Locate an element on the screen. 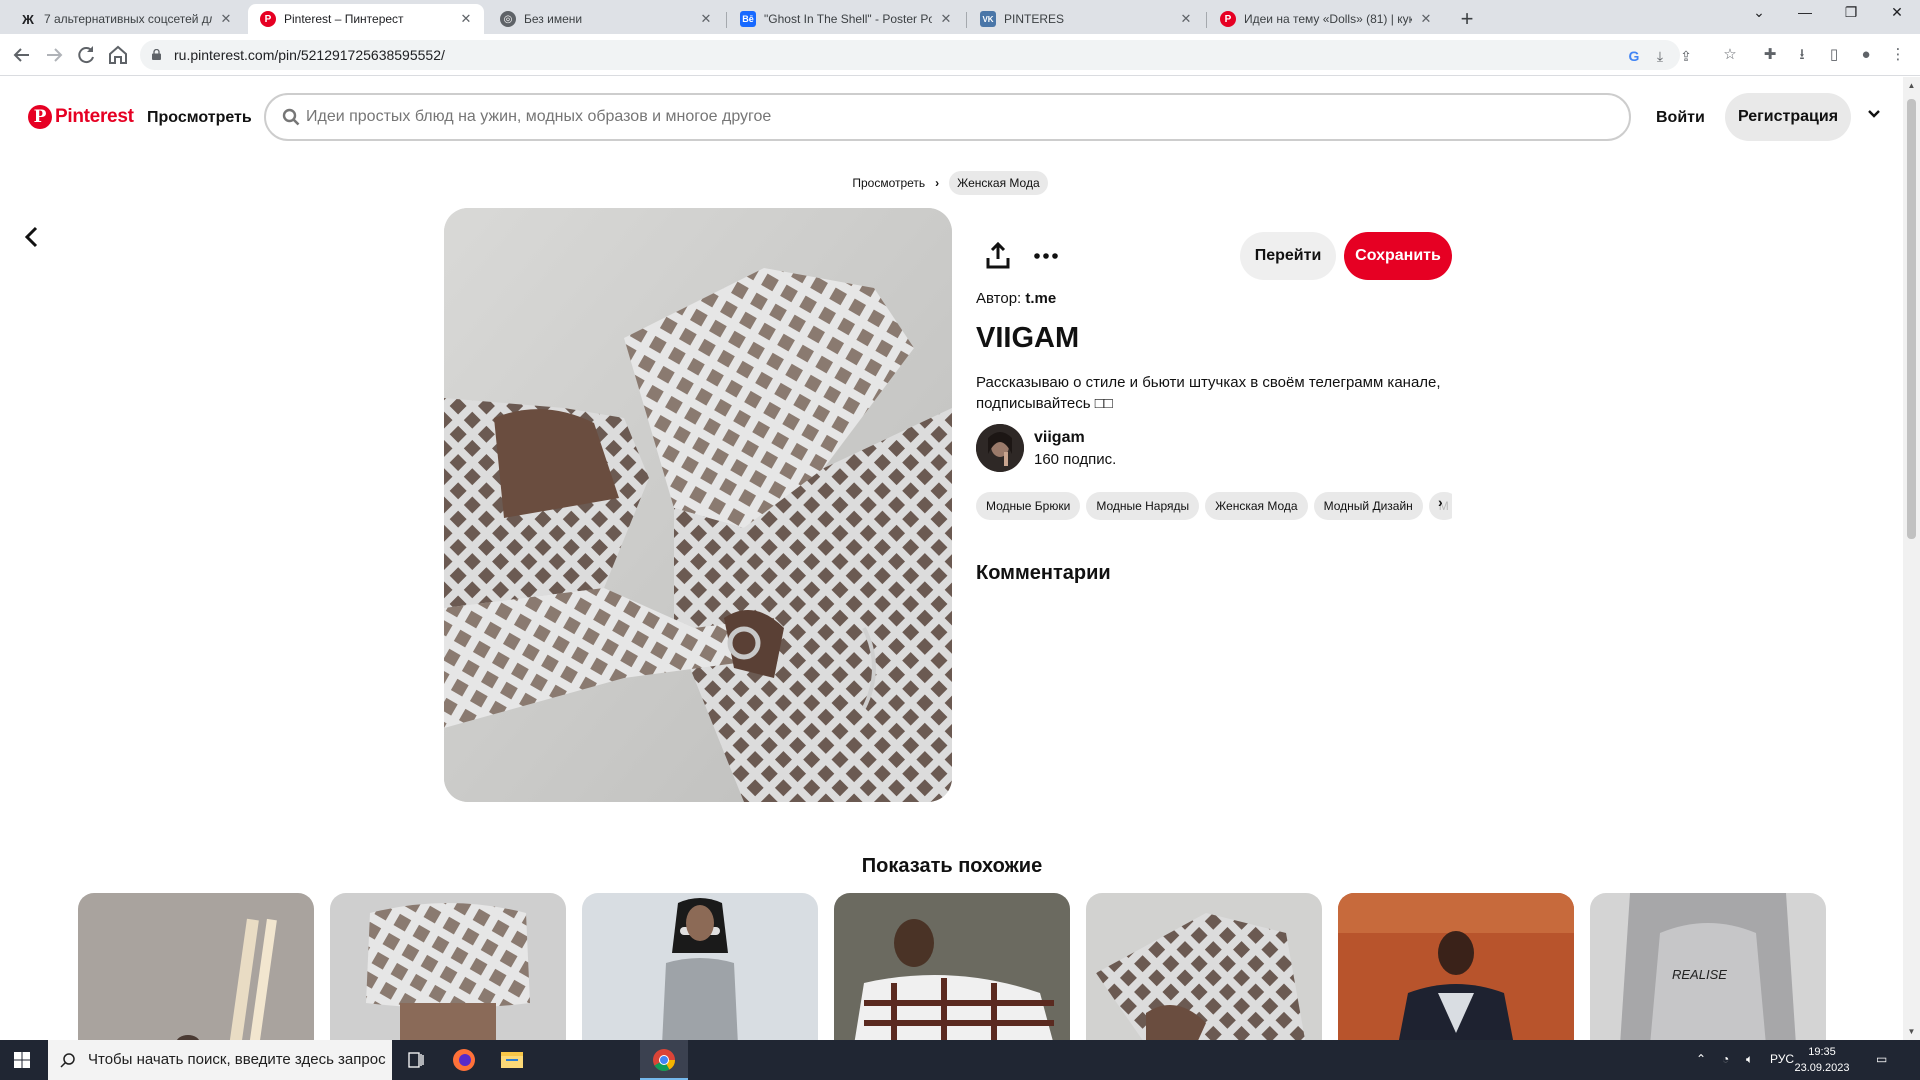 Image resolution: width=1920 pixels, height=1080 pixels. explore-link: Просмотреть is located at coordinates (199, 118).